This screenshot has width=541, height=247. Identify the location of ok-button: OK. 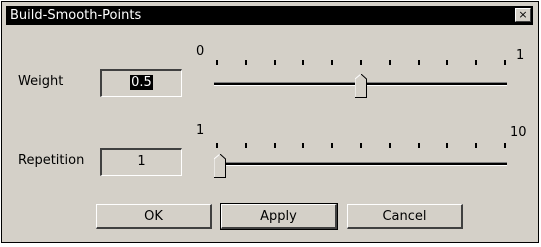
(154, 216).